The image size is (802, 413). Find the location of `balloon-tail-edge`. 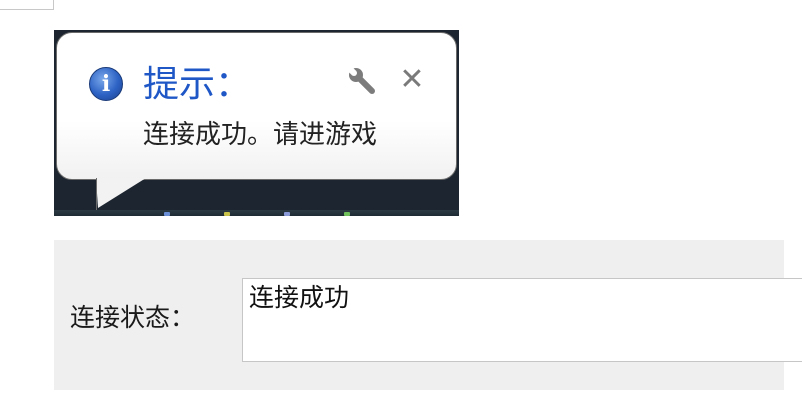

balloon-tail-edge is located at coordinates (96, 194).